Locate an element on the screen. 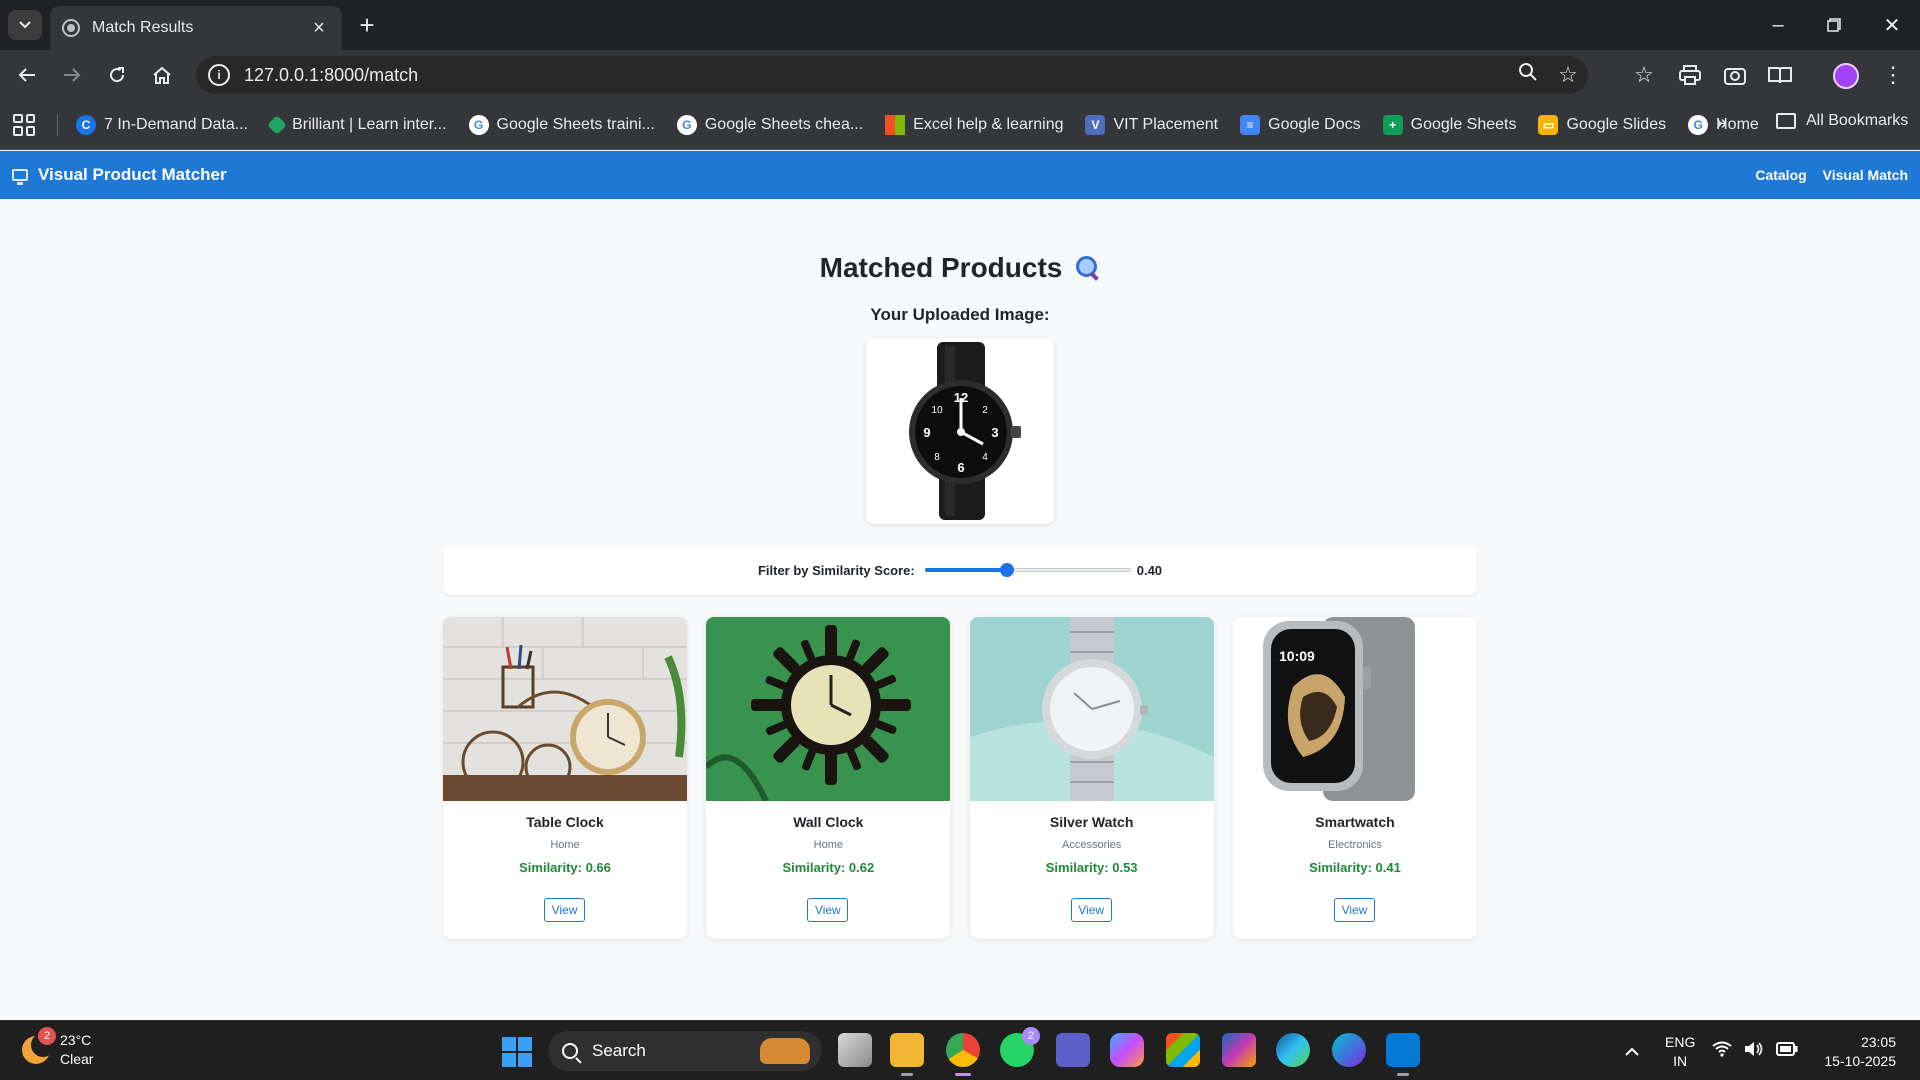  taskbar-clock: 23:05 15-10-2025 is located at coordinates (1853, 1052).